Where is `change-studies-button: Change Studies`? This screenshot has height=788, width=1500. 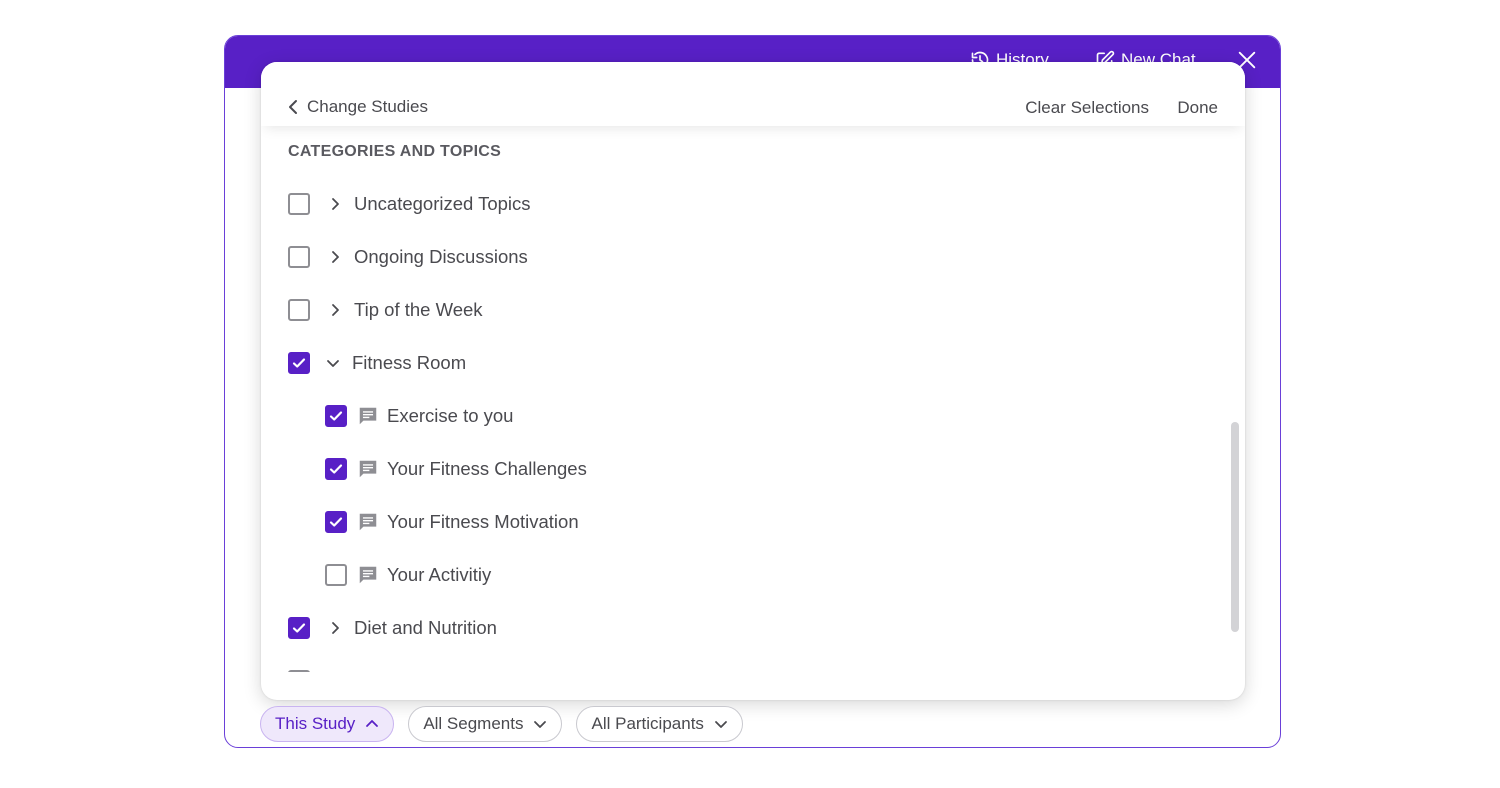
change-studies-button: Change Studies is located at coordinates (357, 107).